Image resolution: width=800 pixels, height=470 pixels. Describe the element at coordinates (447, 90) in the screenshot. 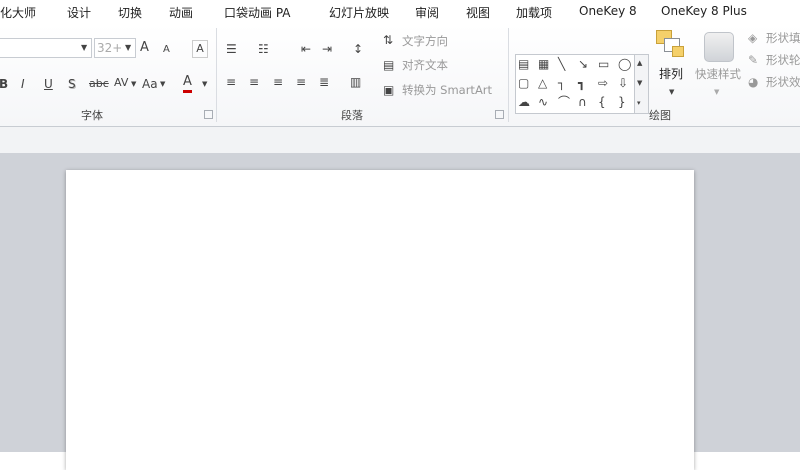

I see `convert-smartart-button: 转换为 SmartArt` at that location.